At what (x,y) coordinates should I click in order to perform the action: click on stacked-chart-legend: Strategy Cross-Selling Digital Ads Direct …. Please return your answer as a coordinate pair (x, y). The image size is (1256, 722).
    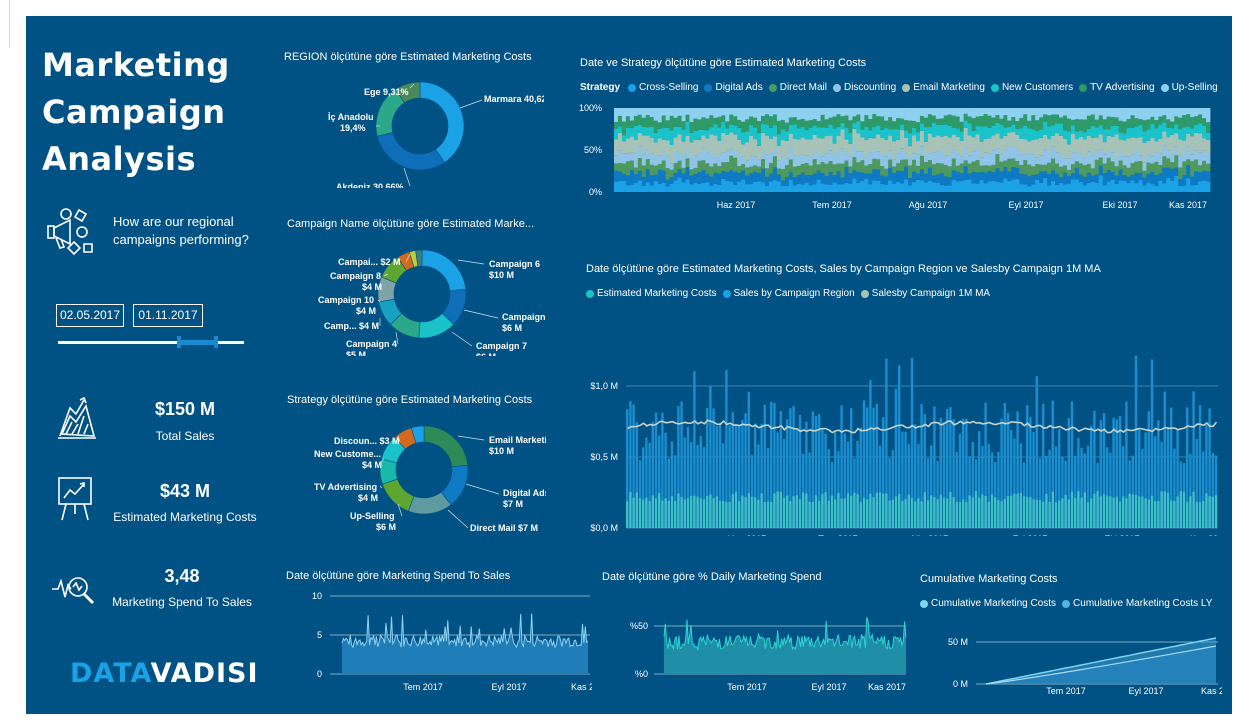
    Looking at the image, I should click on (902, 87).